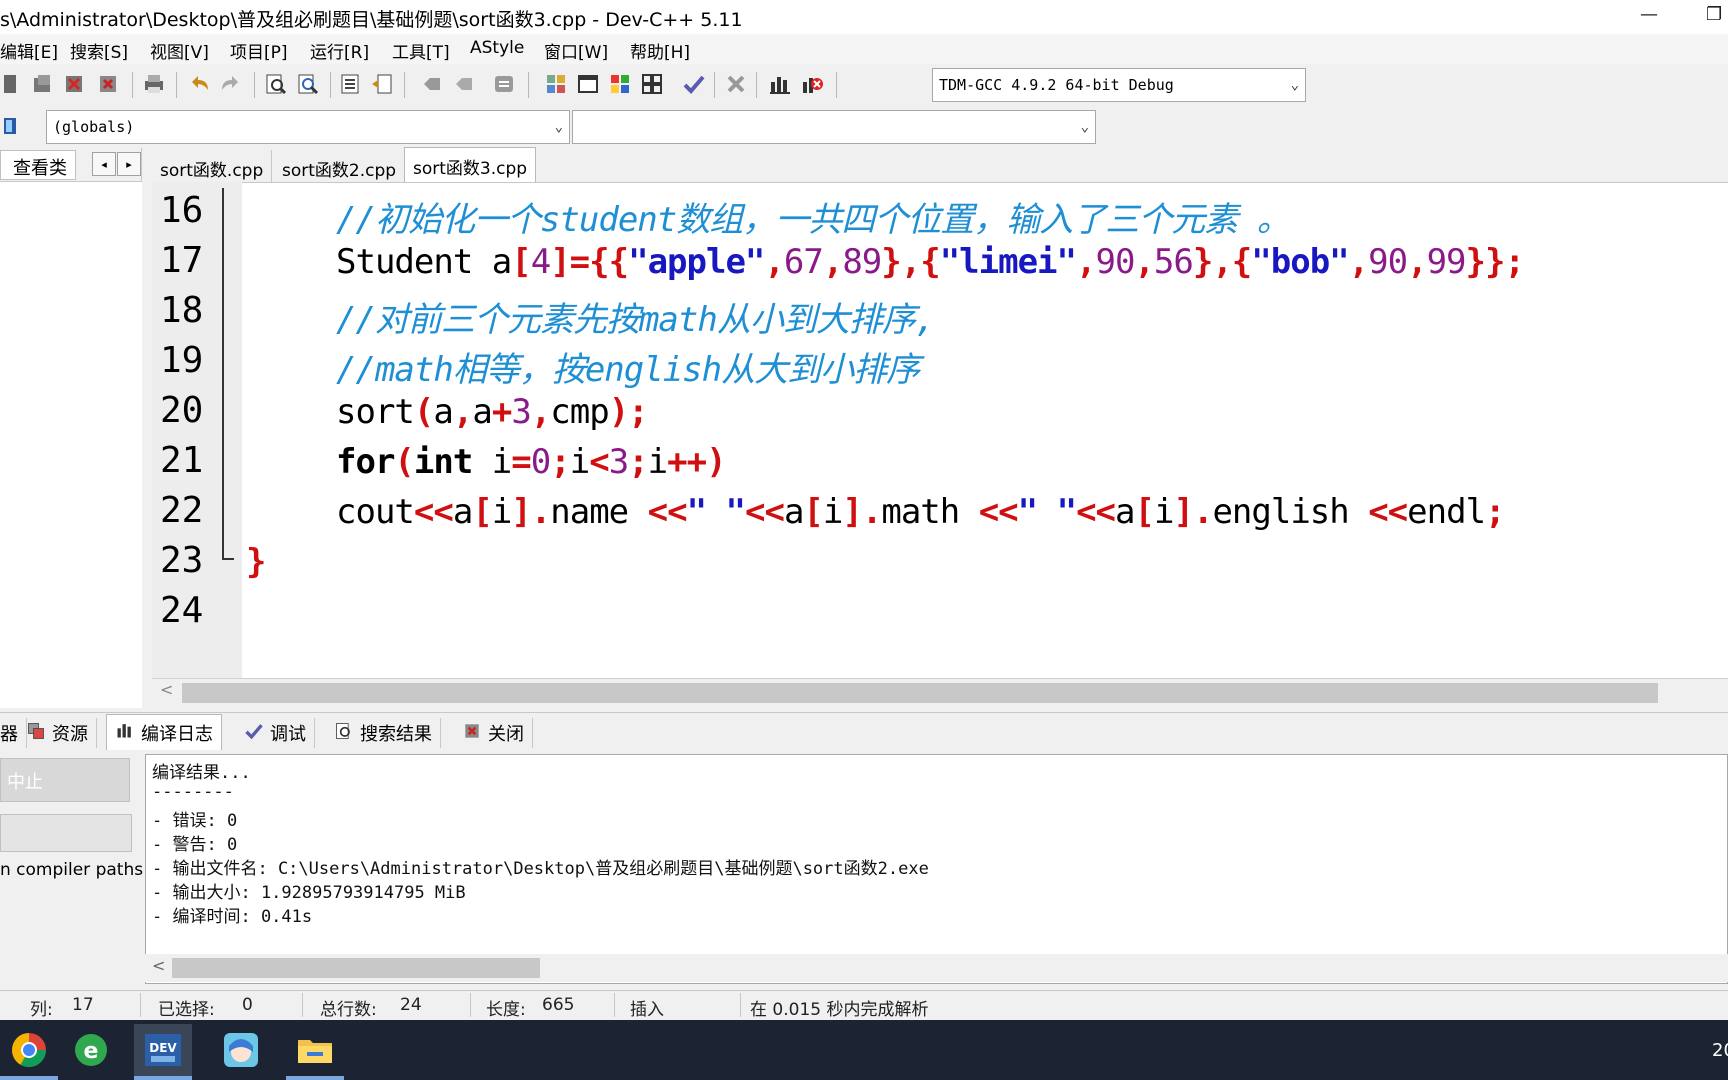 The height and width of the screenshot is (1080, 1728). I want to click on compiler-options-field, so click(66, 833).